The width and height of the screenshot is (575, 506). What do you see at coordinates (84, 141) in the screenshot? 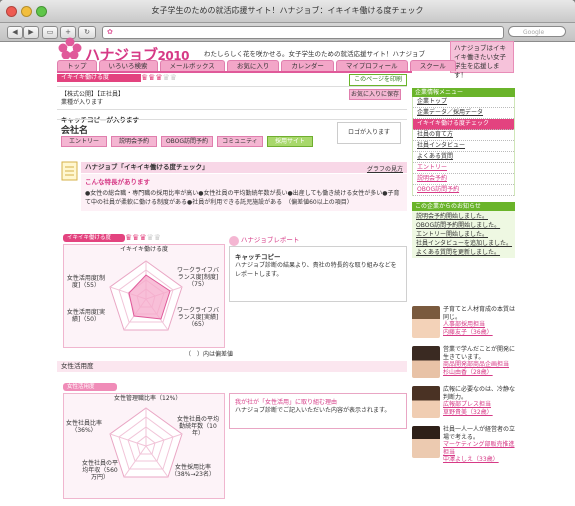
I see `entry-button: エントリー` at bounding box center [84, 141].